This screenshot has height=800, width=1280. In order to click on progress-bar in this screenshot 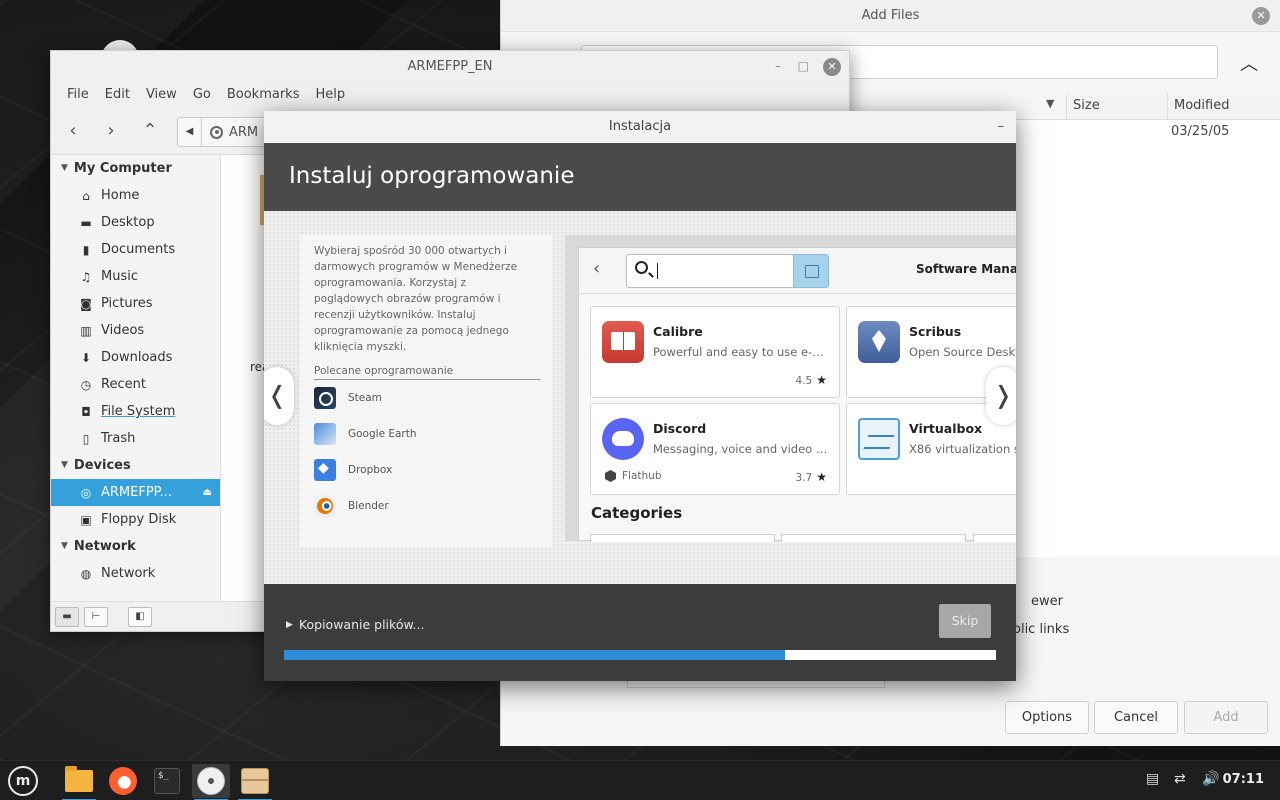, I will do `click(640, 655)`.